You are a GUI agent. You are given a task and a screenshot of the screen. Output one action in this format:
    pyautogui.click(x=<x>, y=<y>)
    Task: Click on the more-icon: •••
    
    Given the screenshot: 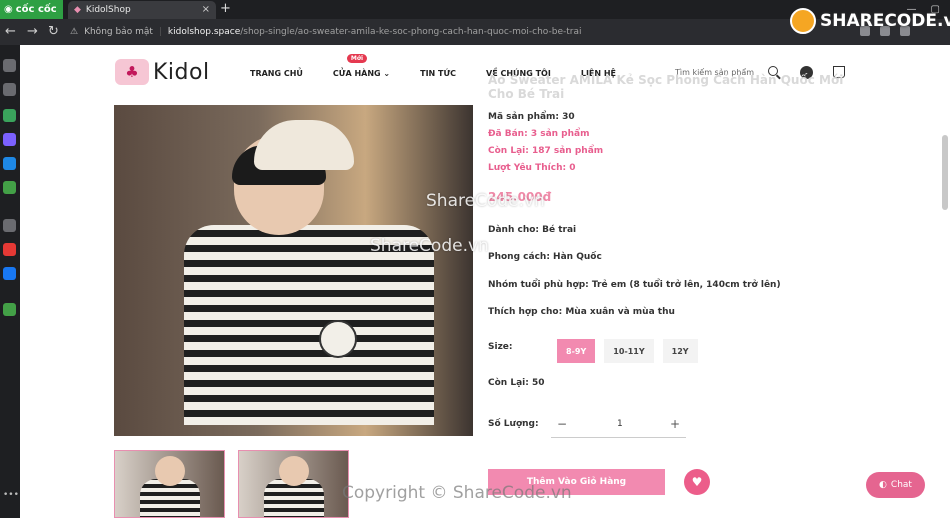 What is the action you would take?
    pyautogui.click(x=11, y=496)
    